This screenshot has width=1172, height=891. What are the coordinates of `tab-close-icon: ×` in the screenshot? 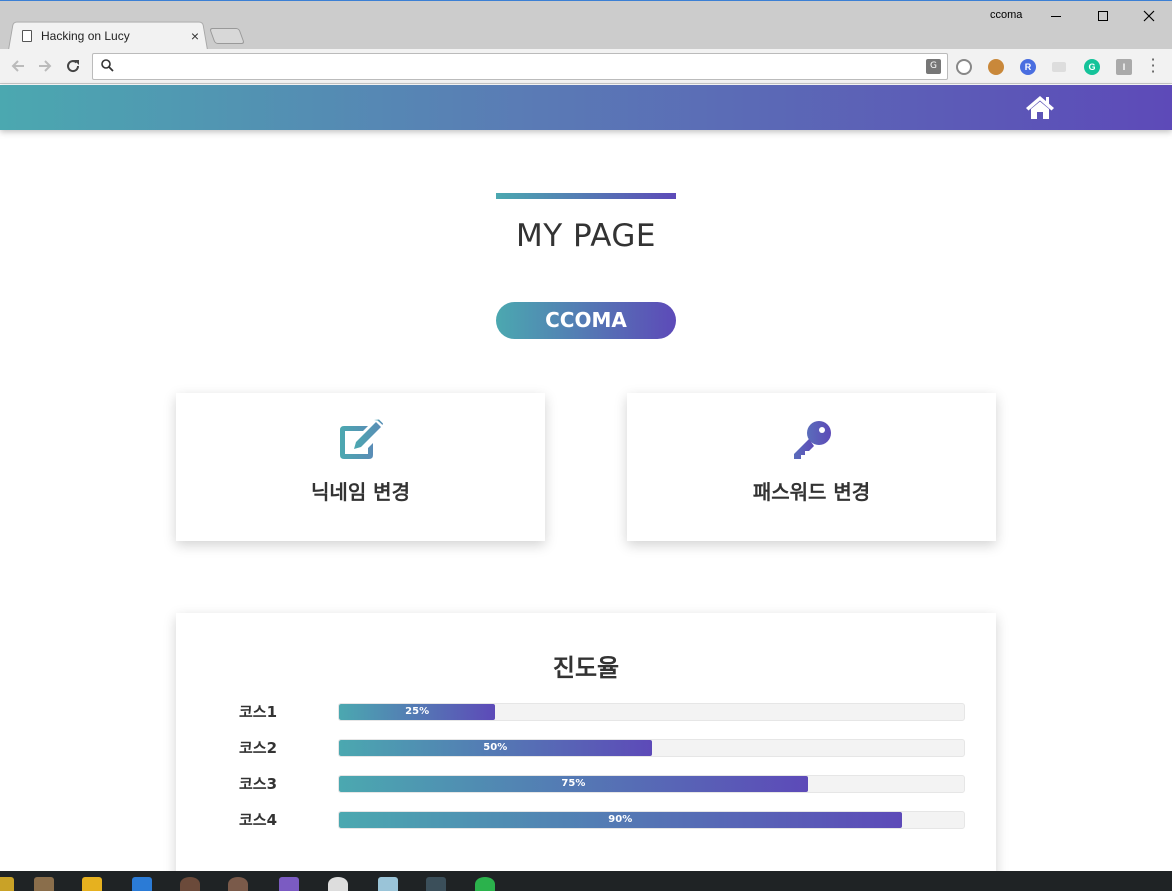 It's located at (195, 36).